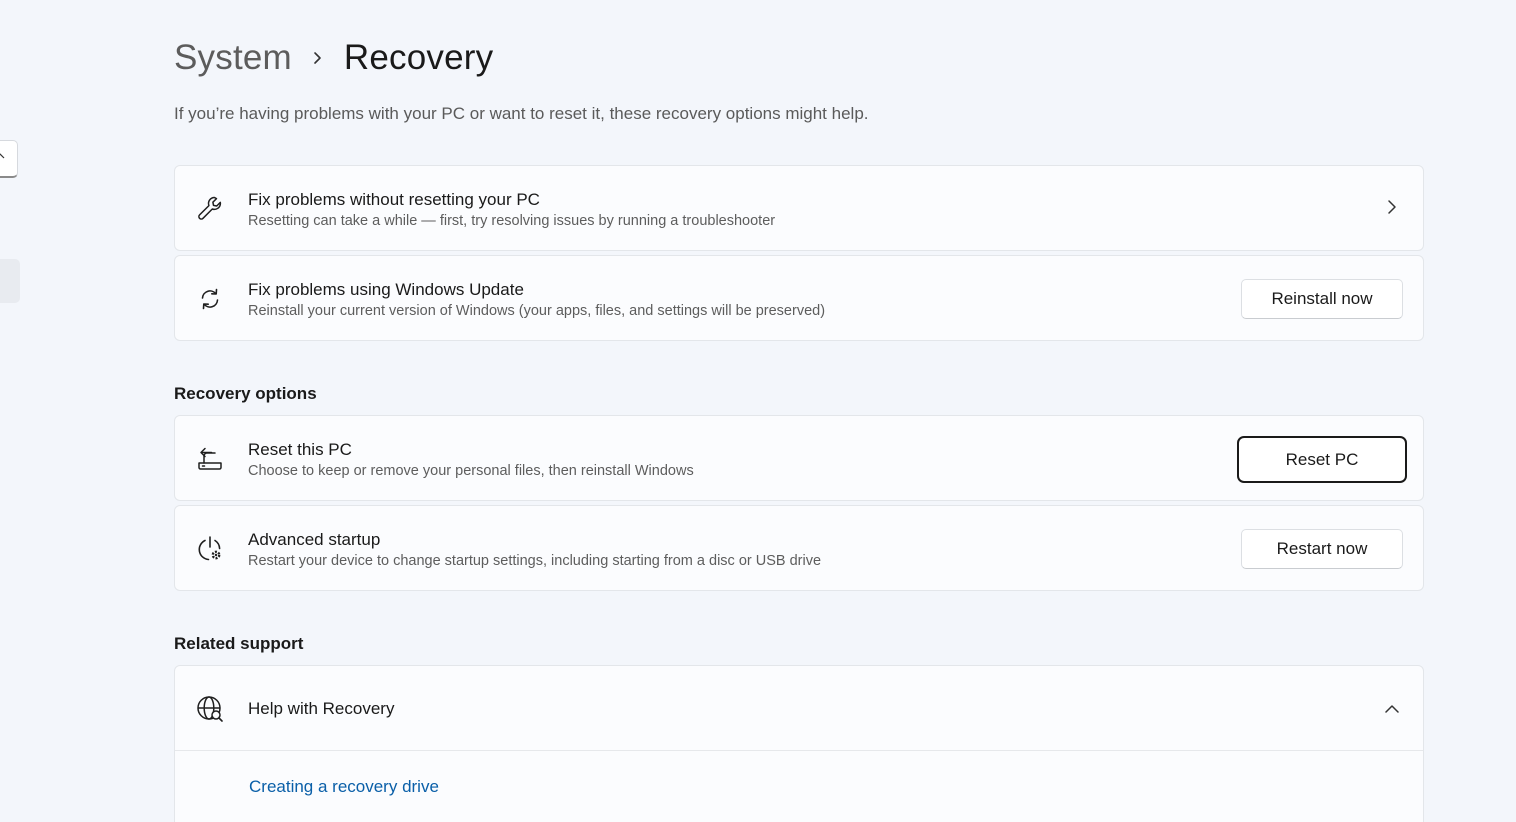  Describe the element at coordinates (210, 299) in the screenshot. I see `sync-icon` at that location.